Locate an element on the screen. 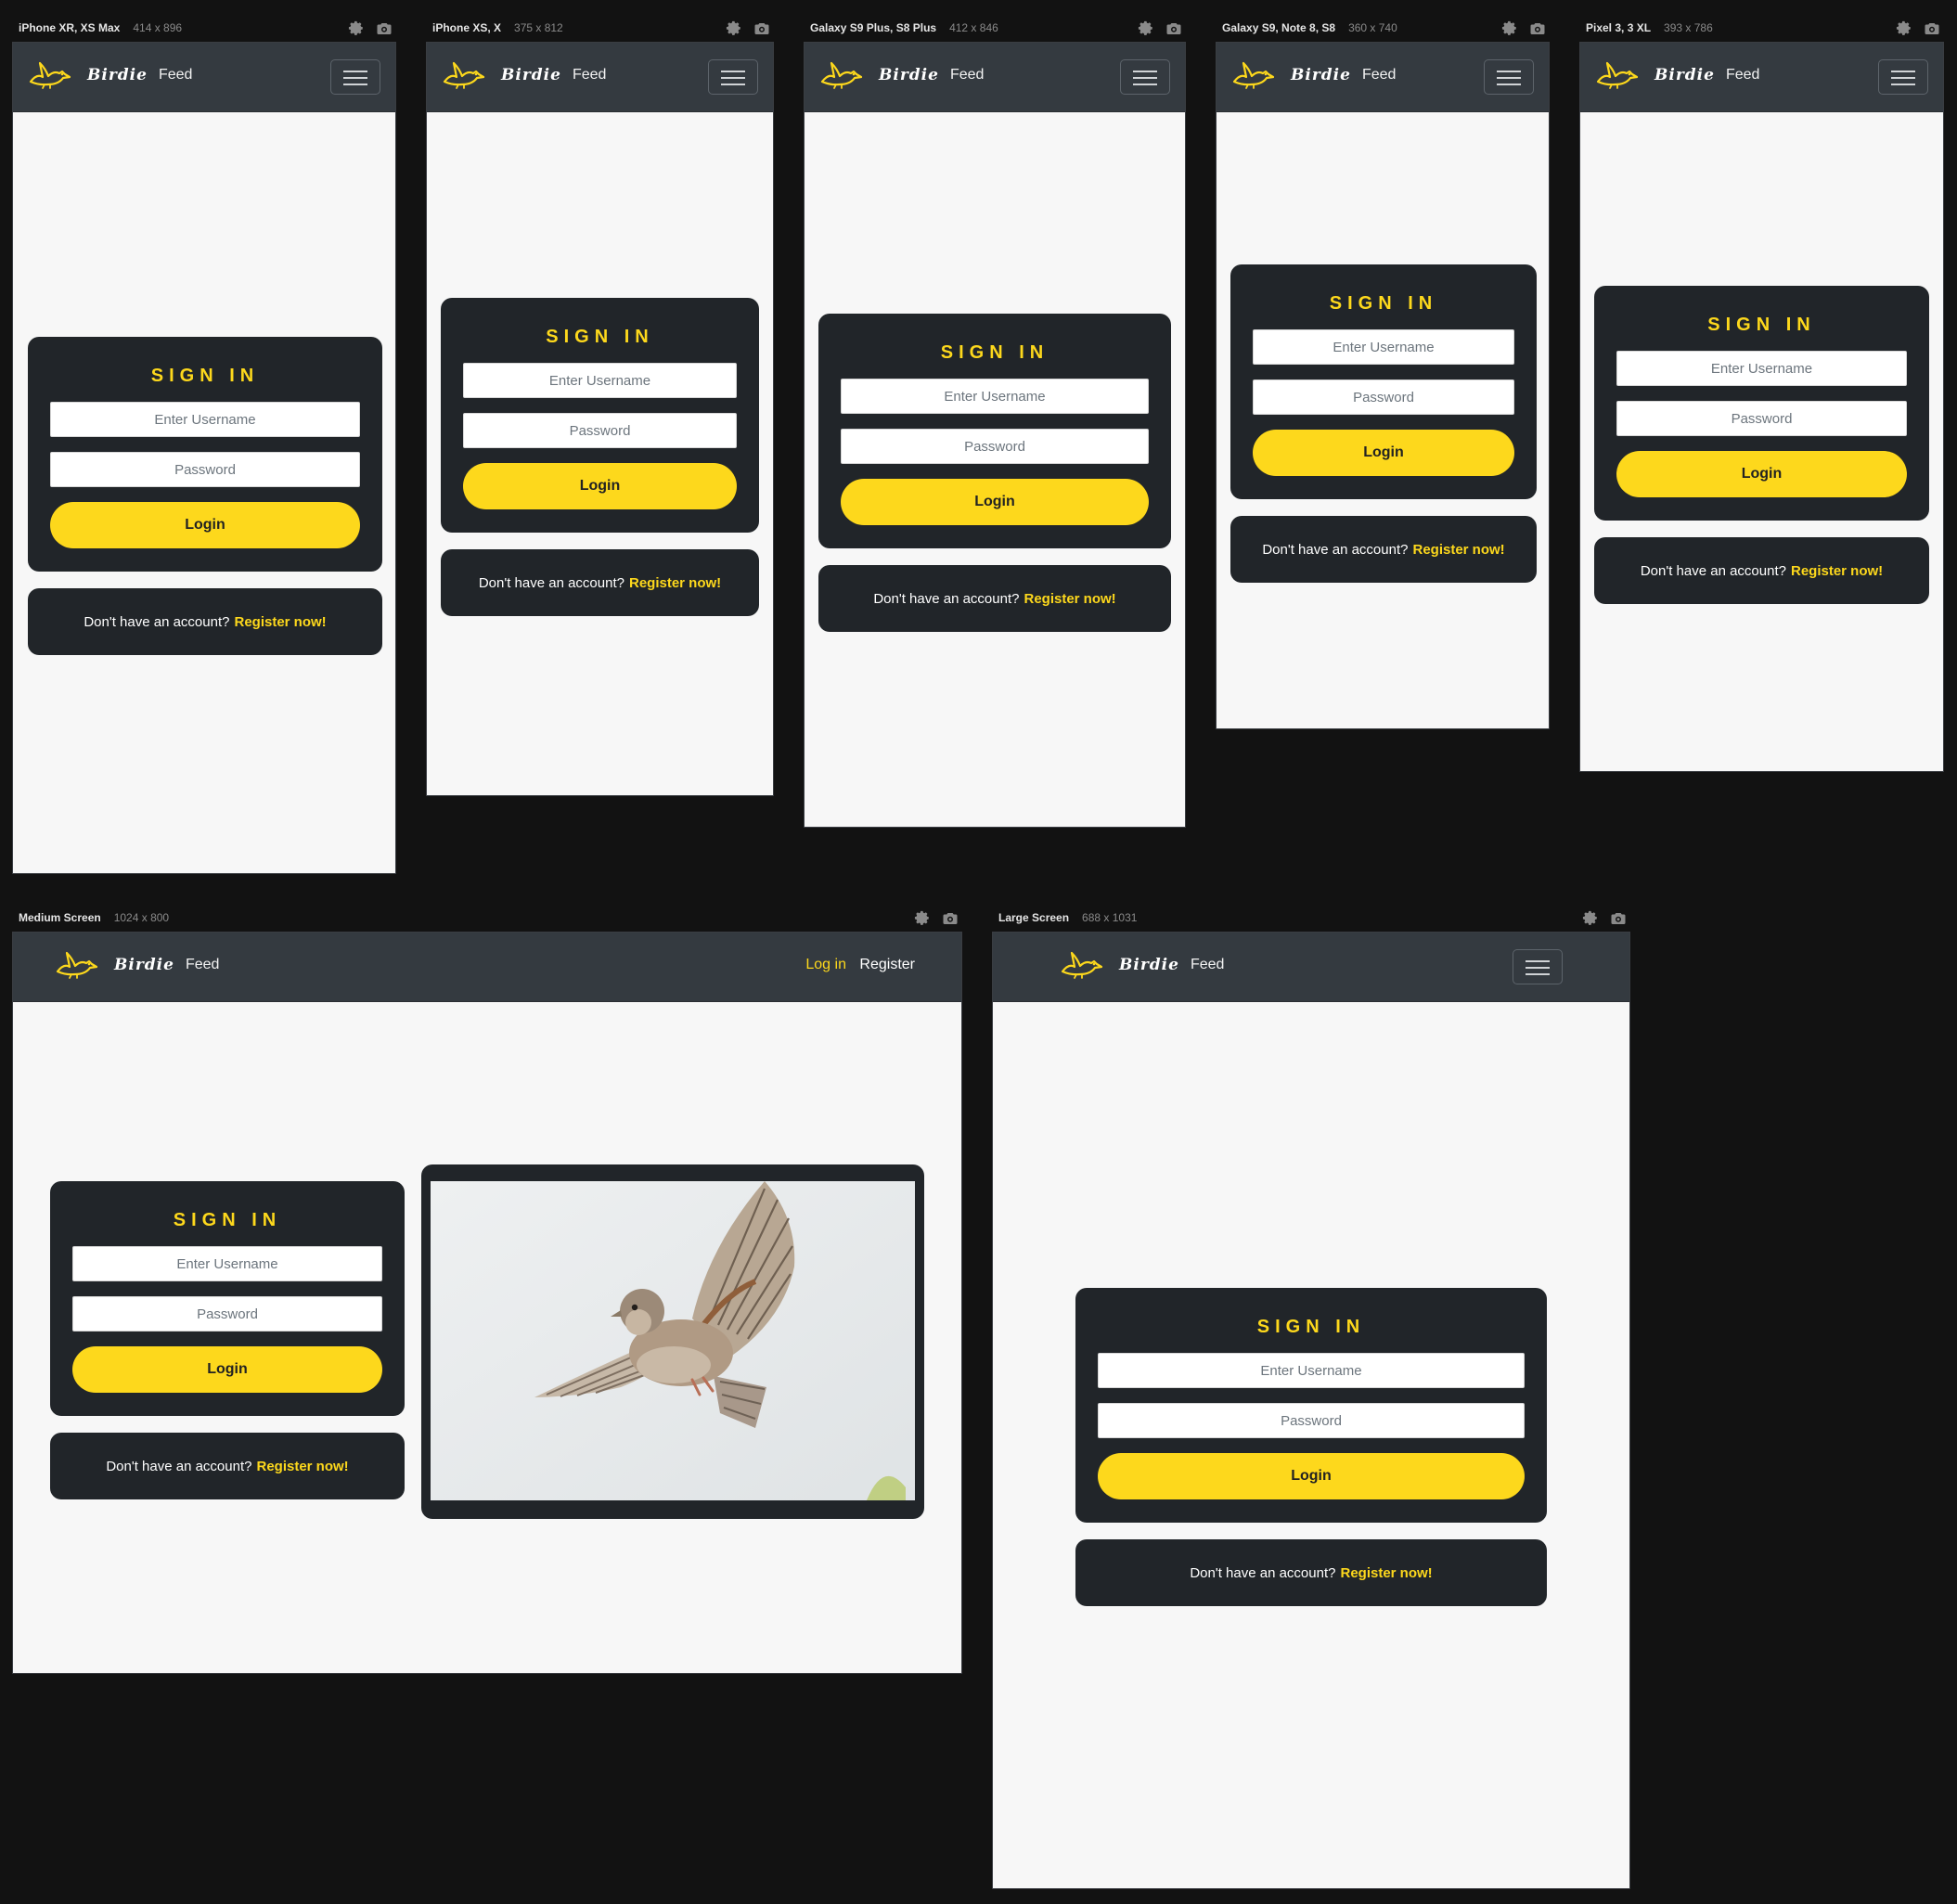  navbar: Birdie Feed Log in Register is located at coordinates (487, 967).